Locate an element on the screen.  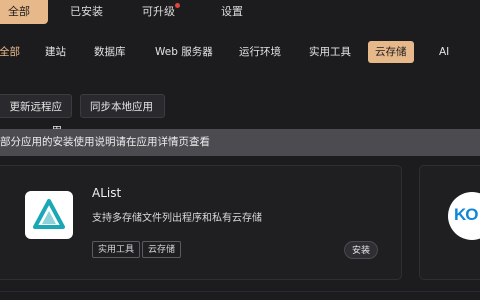
update-badge-dot is located at coordinates (177, 5).